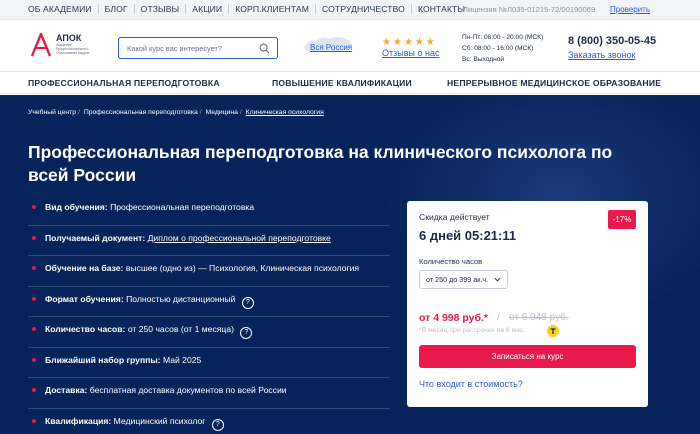 This screenshot has width=700, height=434. Describe the element at coordinates (159, 420) in the screenshot. I see `fact-value: Медицинский психолог` at that location.